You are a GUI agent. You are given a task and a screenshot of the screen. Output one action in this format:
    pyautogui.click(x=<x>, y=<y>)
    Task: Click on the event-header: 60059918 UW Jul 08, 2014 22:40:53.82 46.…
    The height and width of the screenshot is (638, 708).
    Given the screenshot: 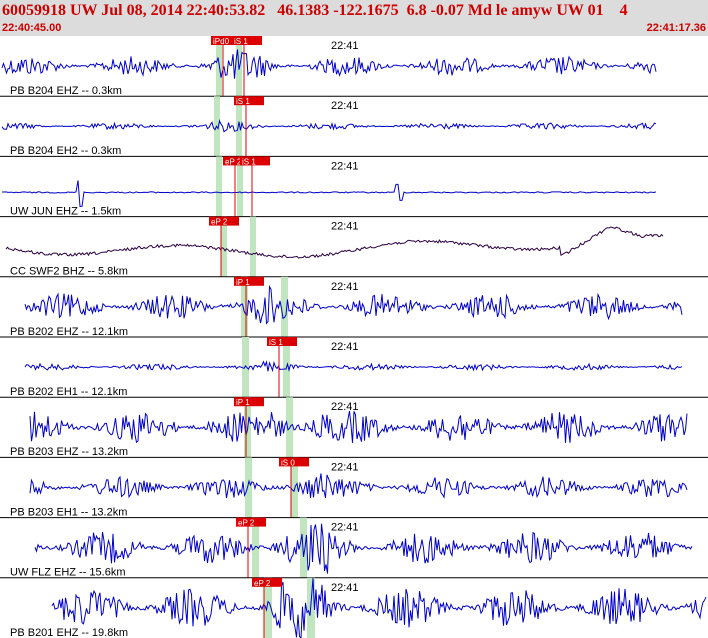 What is the action you would take?
    pyautogui.click(x=354, y=18)
    